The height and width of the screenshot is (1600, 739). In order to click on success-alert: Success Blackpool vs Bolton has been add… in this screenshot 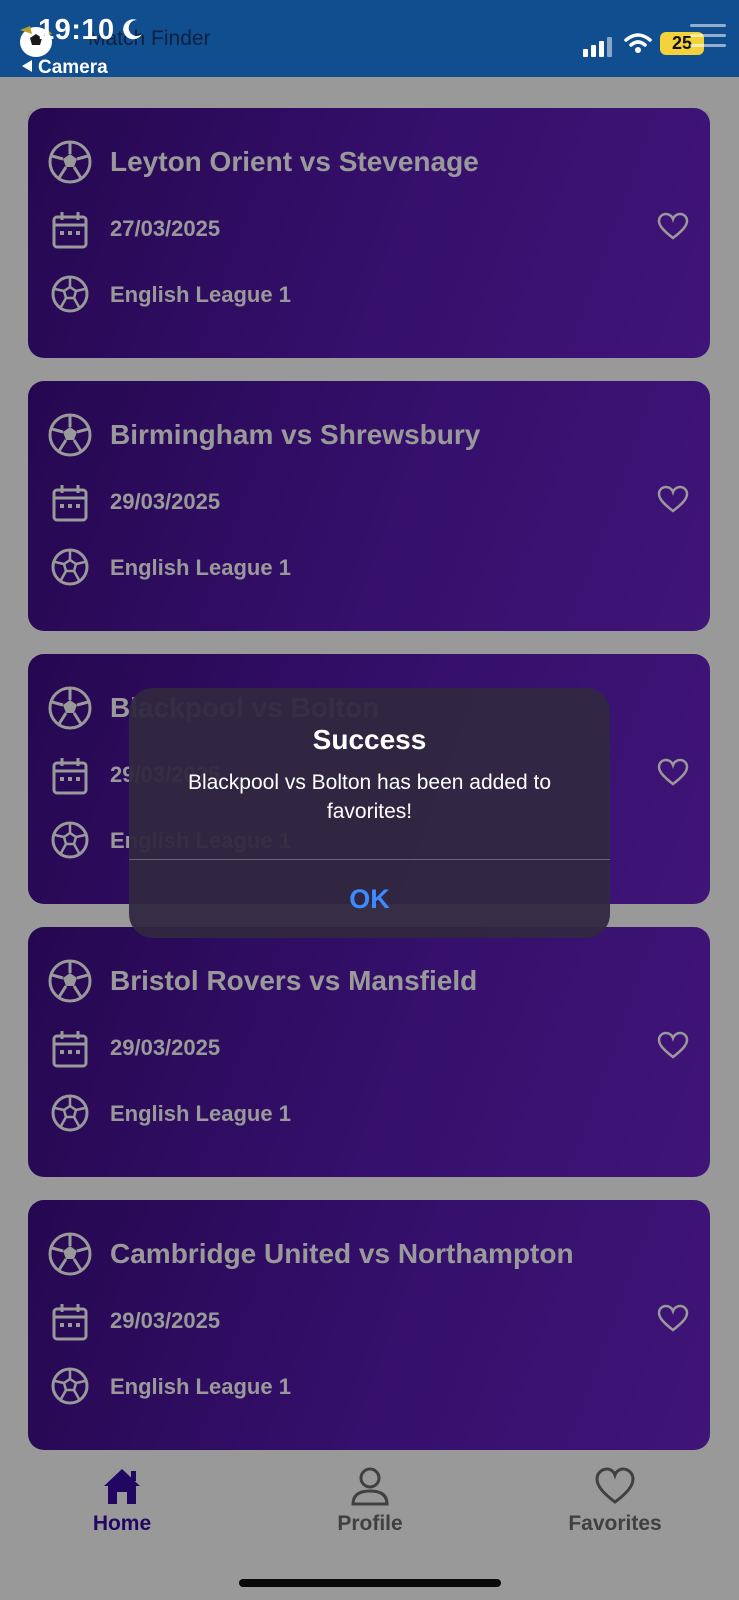, I will do `click(369, 813)`.